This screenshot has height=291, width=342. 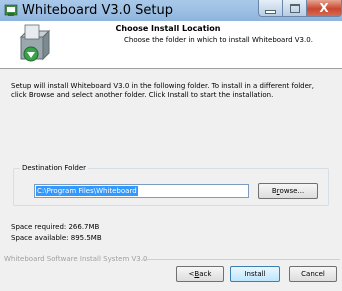 I want to click on title-bar: Whiteboard V3.0 Setup X, so click(x=171, y=10).